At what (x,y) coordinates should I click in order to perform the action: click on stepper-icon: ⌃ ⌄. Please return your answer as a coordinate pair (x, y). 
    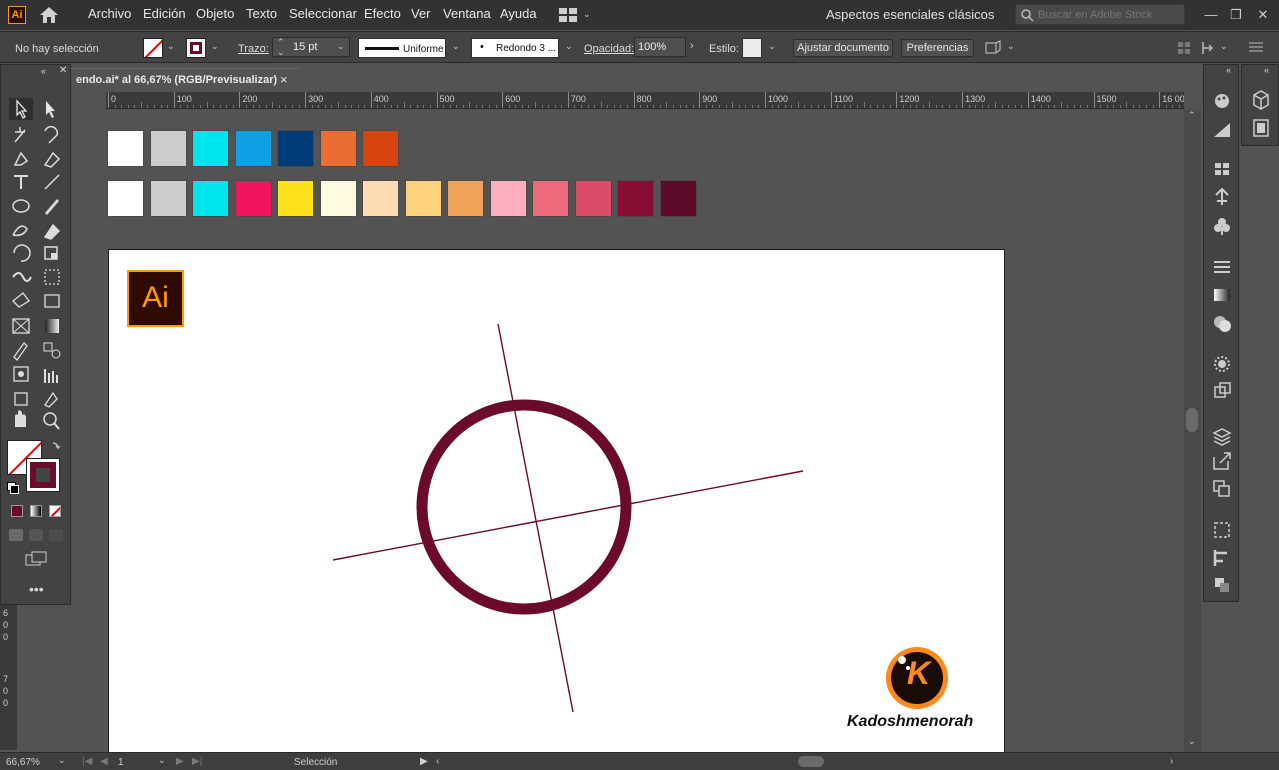
    Looking at the image, I should click on (281, 47).